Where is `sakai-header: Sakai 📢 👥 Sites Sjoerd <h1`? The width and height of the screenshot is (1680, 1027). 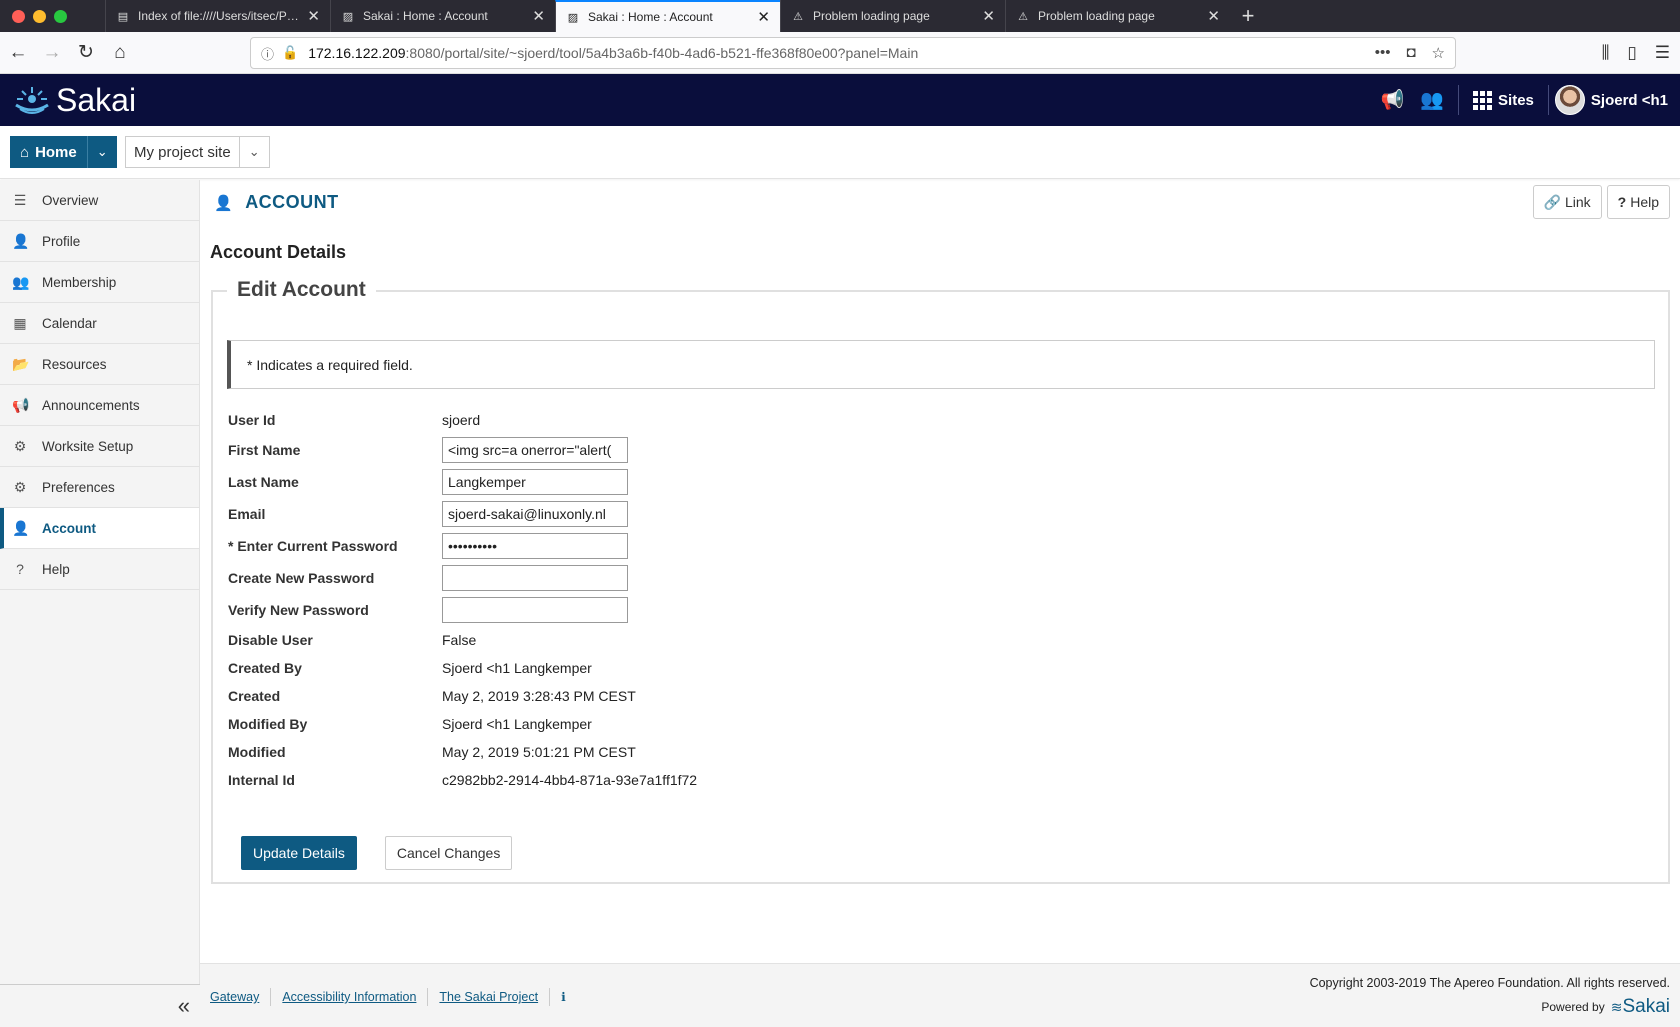
sakai-header: Sakai 📢 👥 Sites Sjoerd <h1 is located at coordinates (840, 100).